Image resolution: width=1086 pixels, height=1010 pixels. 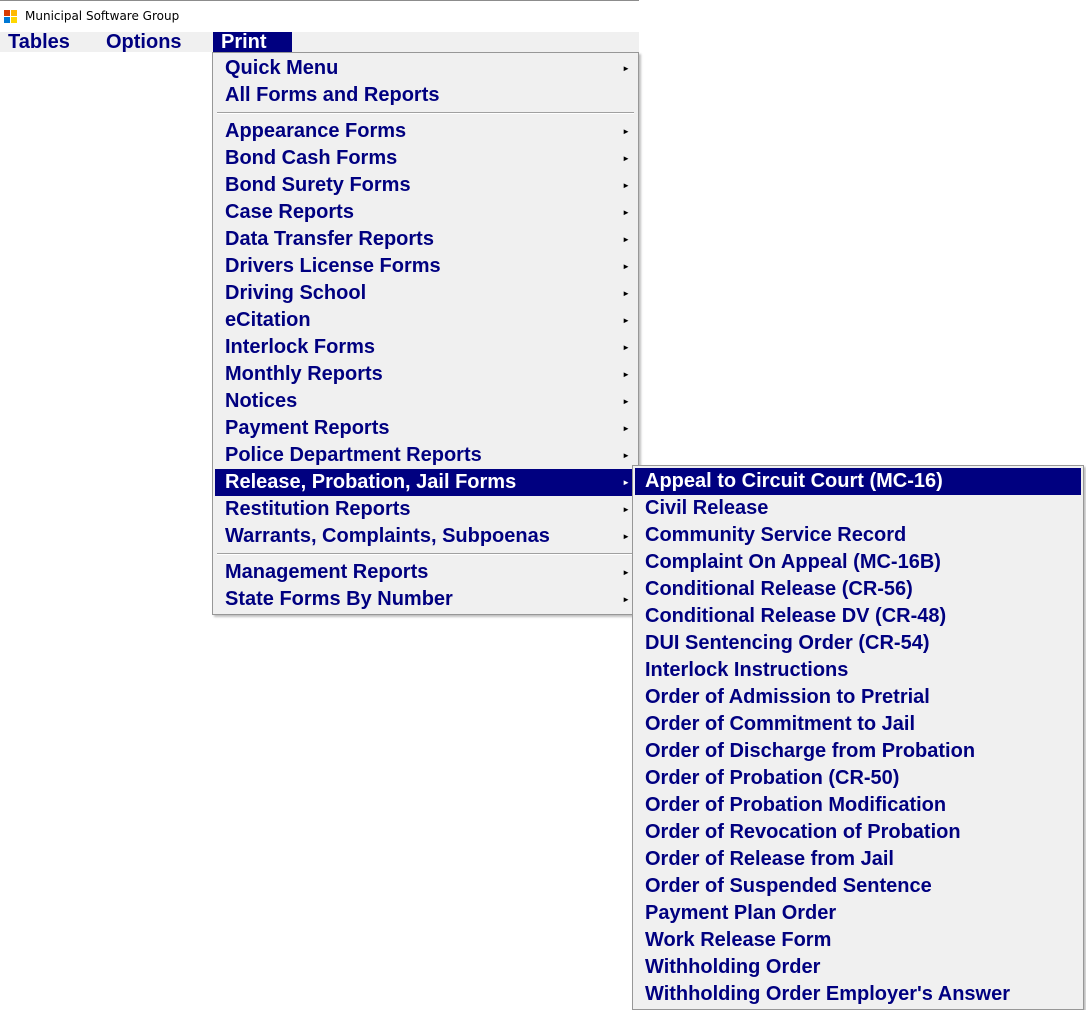 I want to click on submenu-item-community-service-record: Community Service Record, so click(x=858, y=535).